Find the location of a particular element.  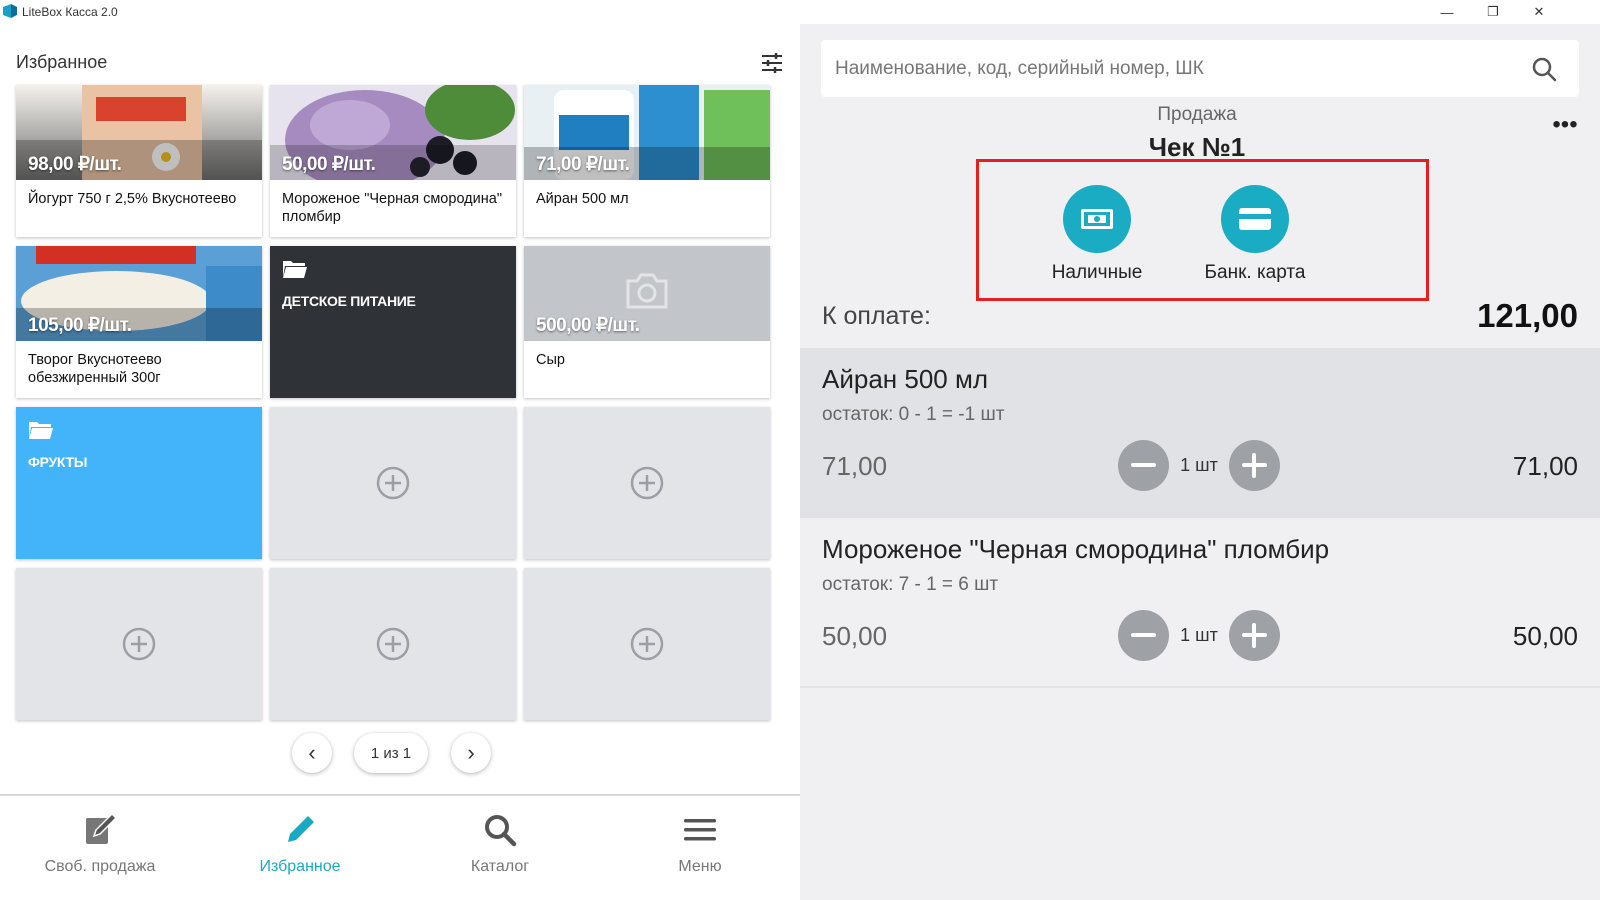

card-icon is located at coordinates (1255, 219).